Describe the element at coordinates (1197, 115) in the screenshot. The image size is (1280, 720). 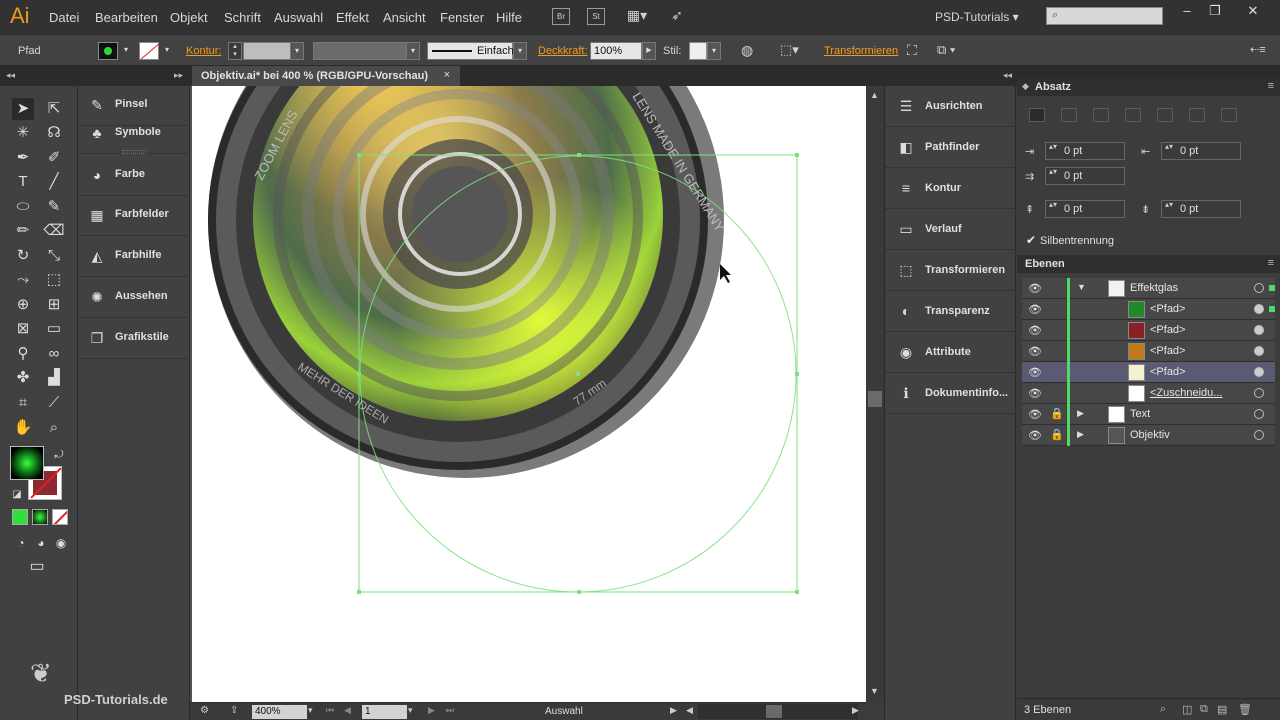
I see `justify-right-icon` at that location.